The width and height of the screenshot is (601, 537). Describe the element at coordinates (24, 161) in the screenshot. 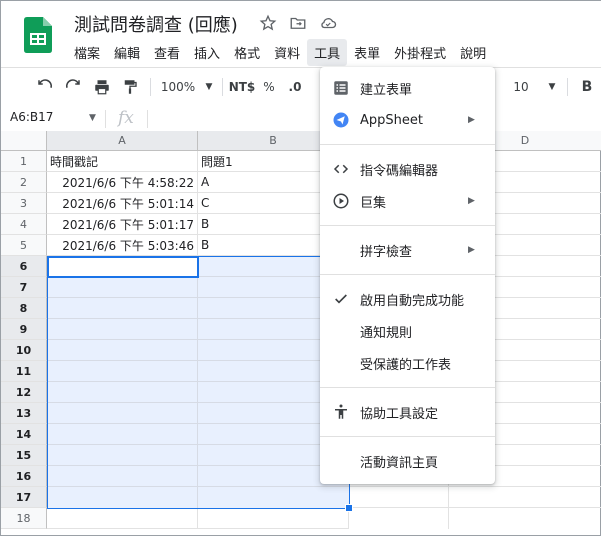

I see `row-header: 1` at that location.